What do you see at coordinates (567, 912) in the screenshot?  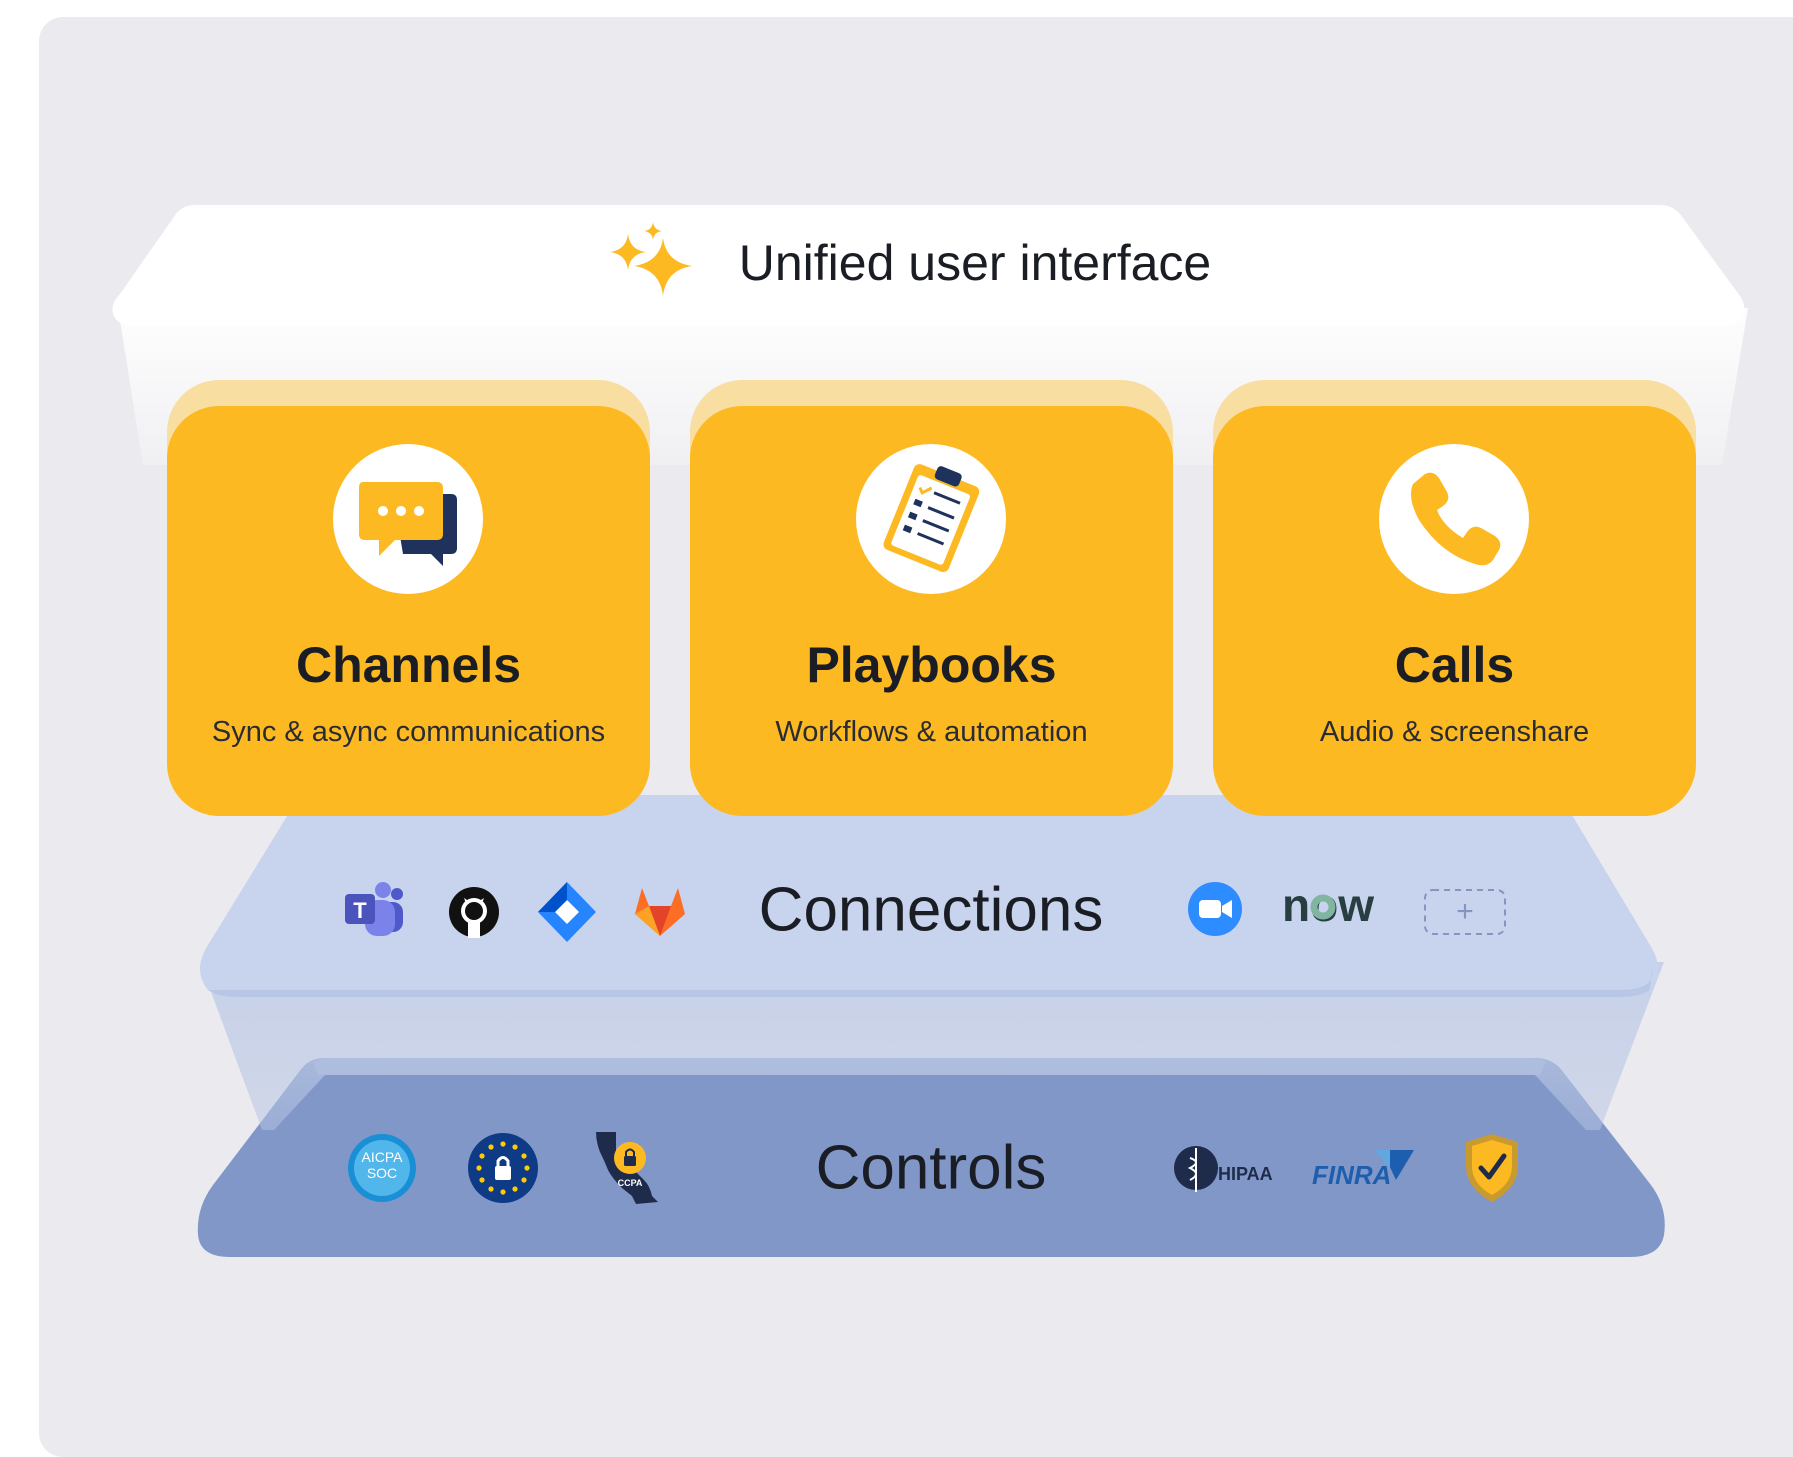 I see `jira-icon` at bounding box center [567, 912].